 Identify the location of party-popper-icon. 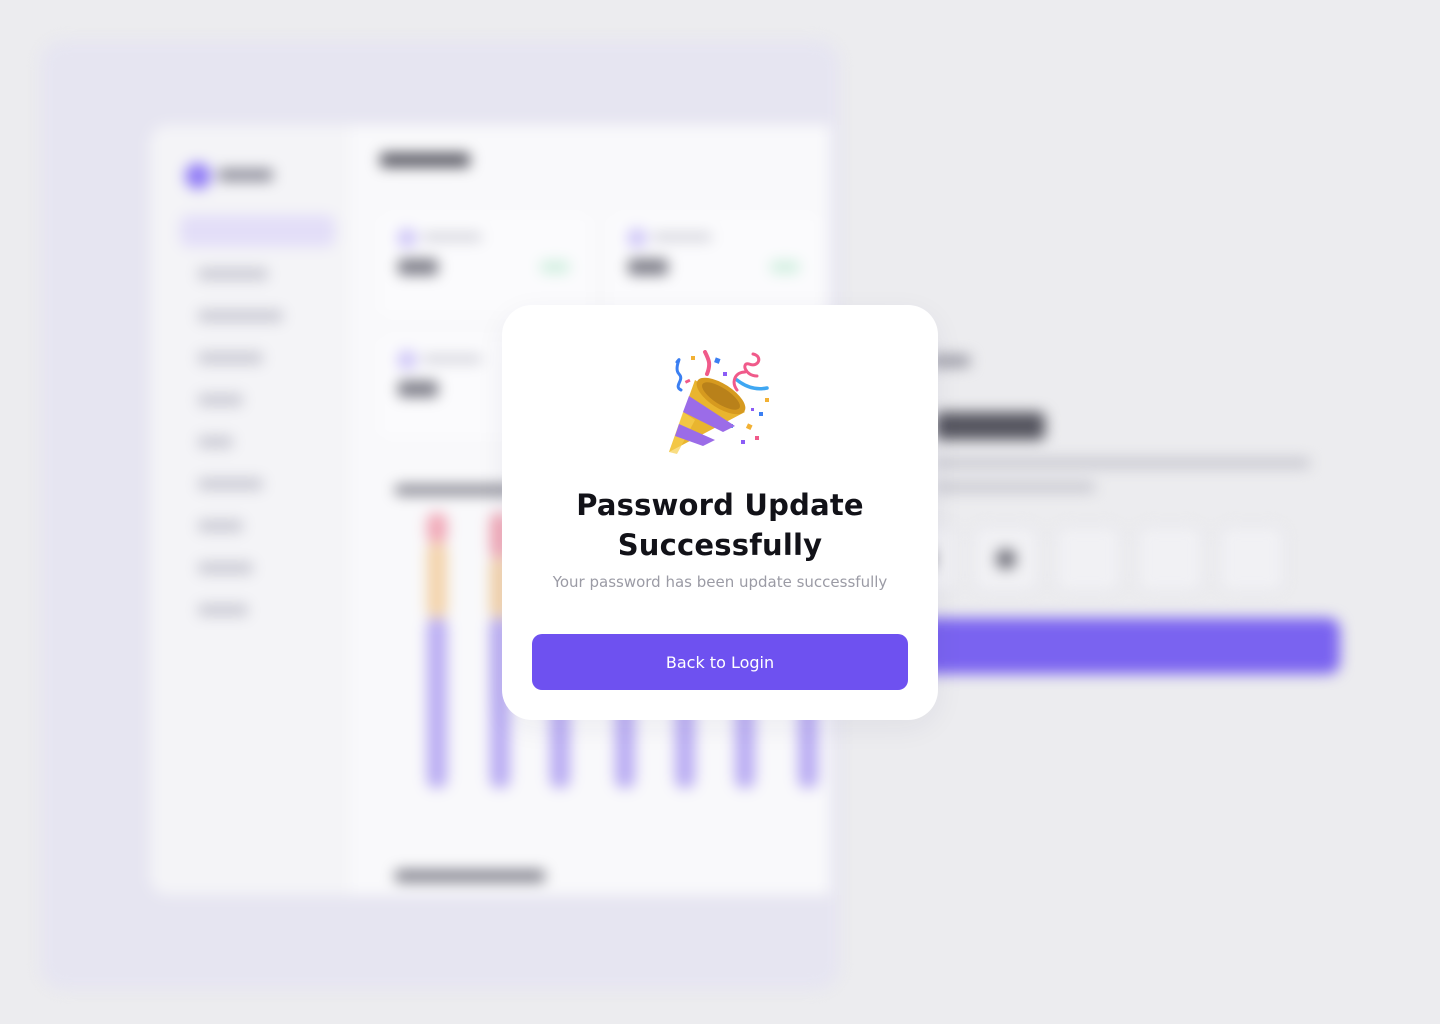
(719, 402).